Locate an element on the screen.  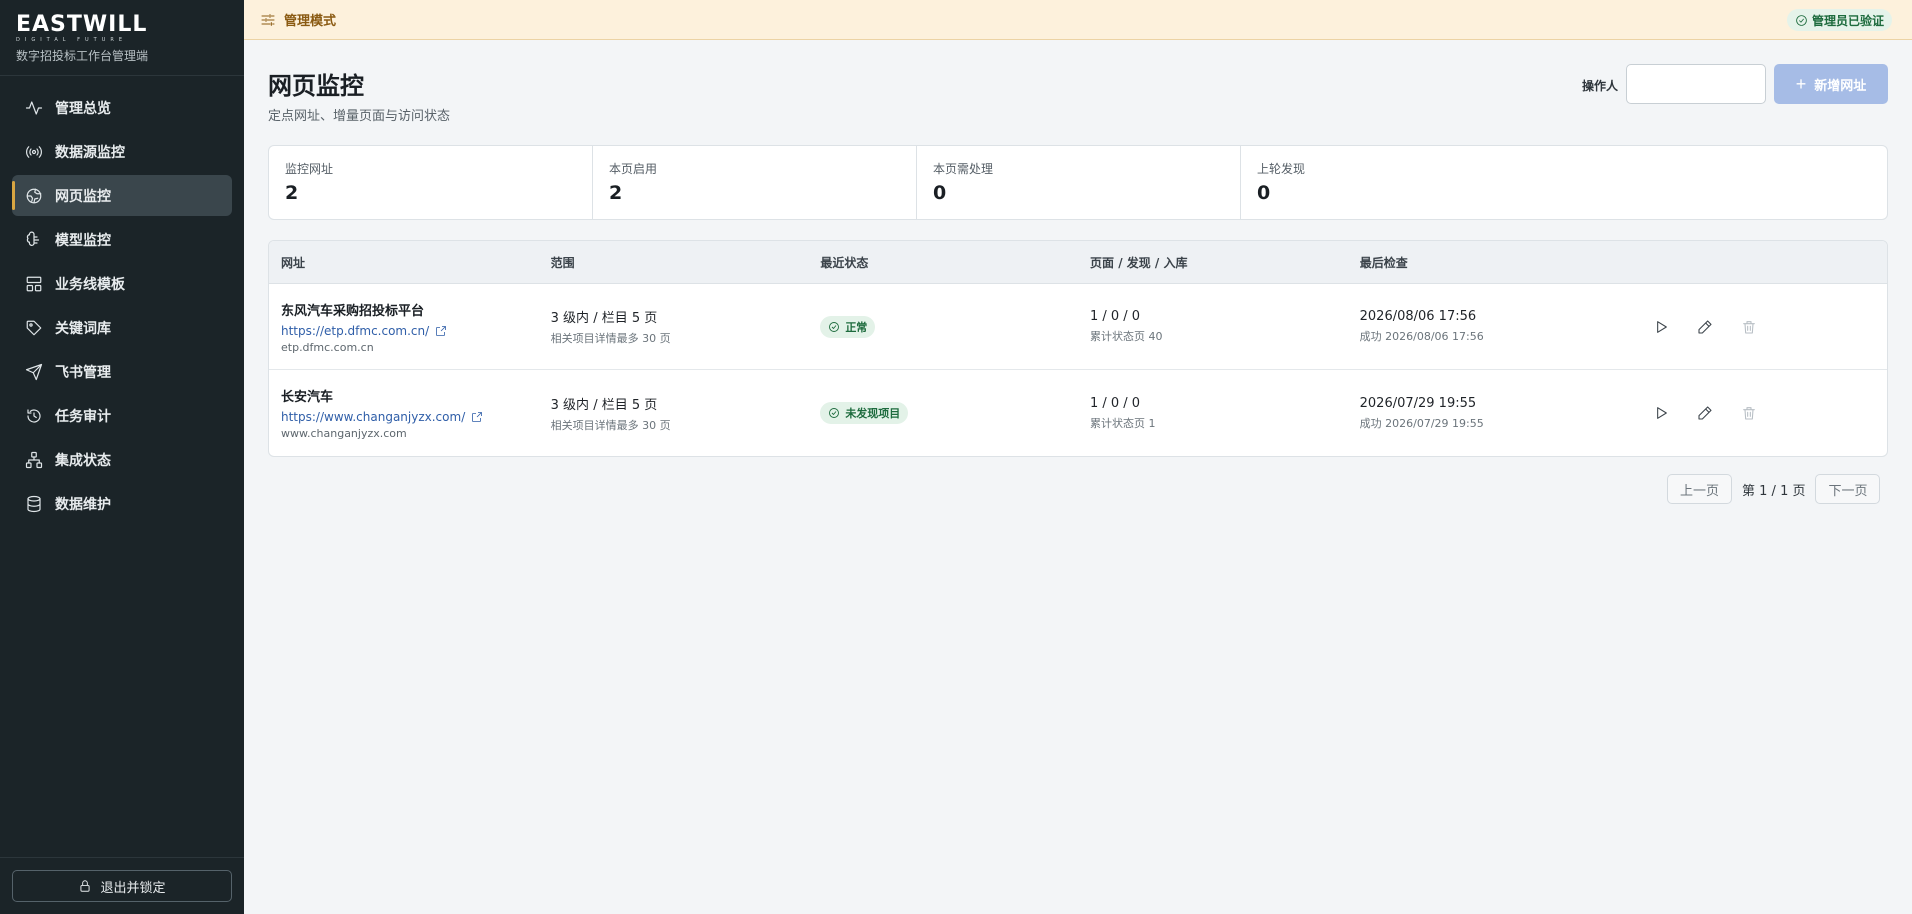
play-icon is located at coordinates (1662, 326).